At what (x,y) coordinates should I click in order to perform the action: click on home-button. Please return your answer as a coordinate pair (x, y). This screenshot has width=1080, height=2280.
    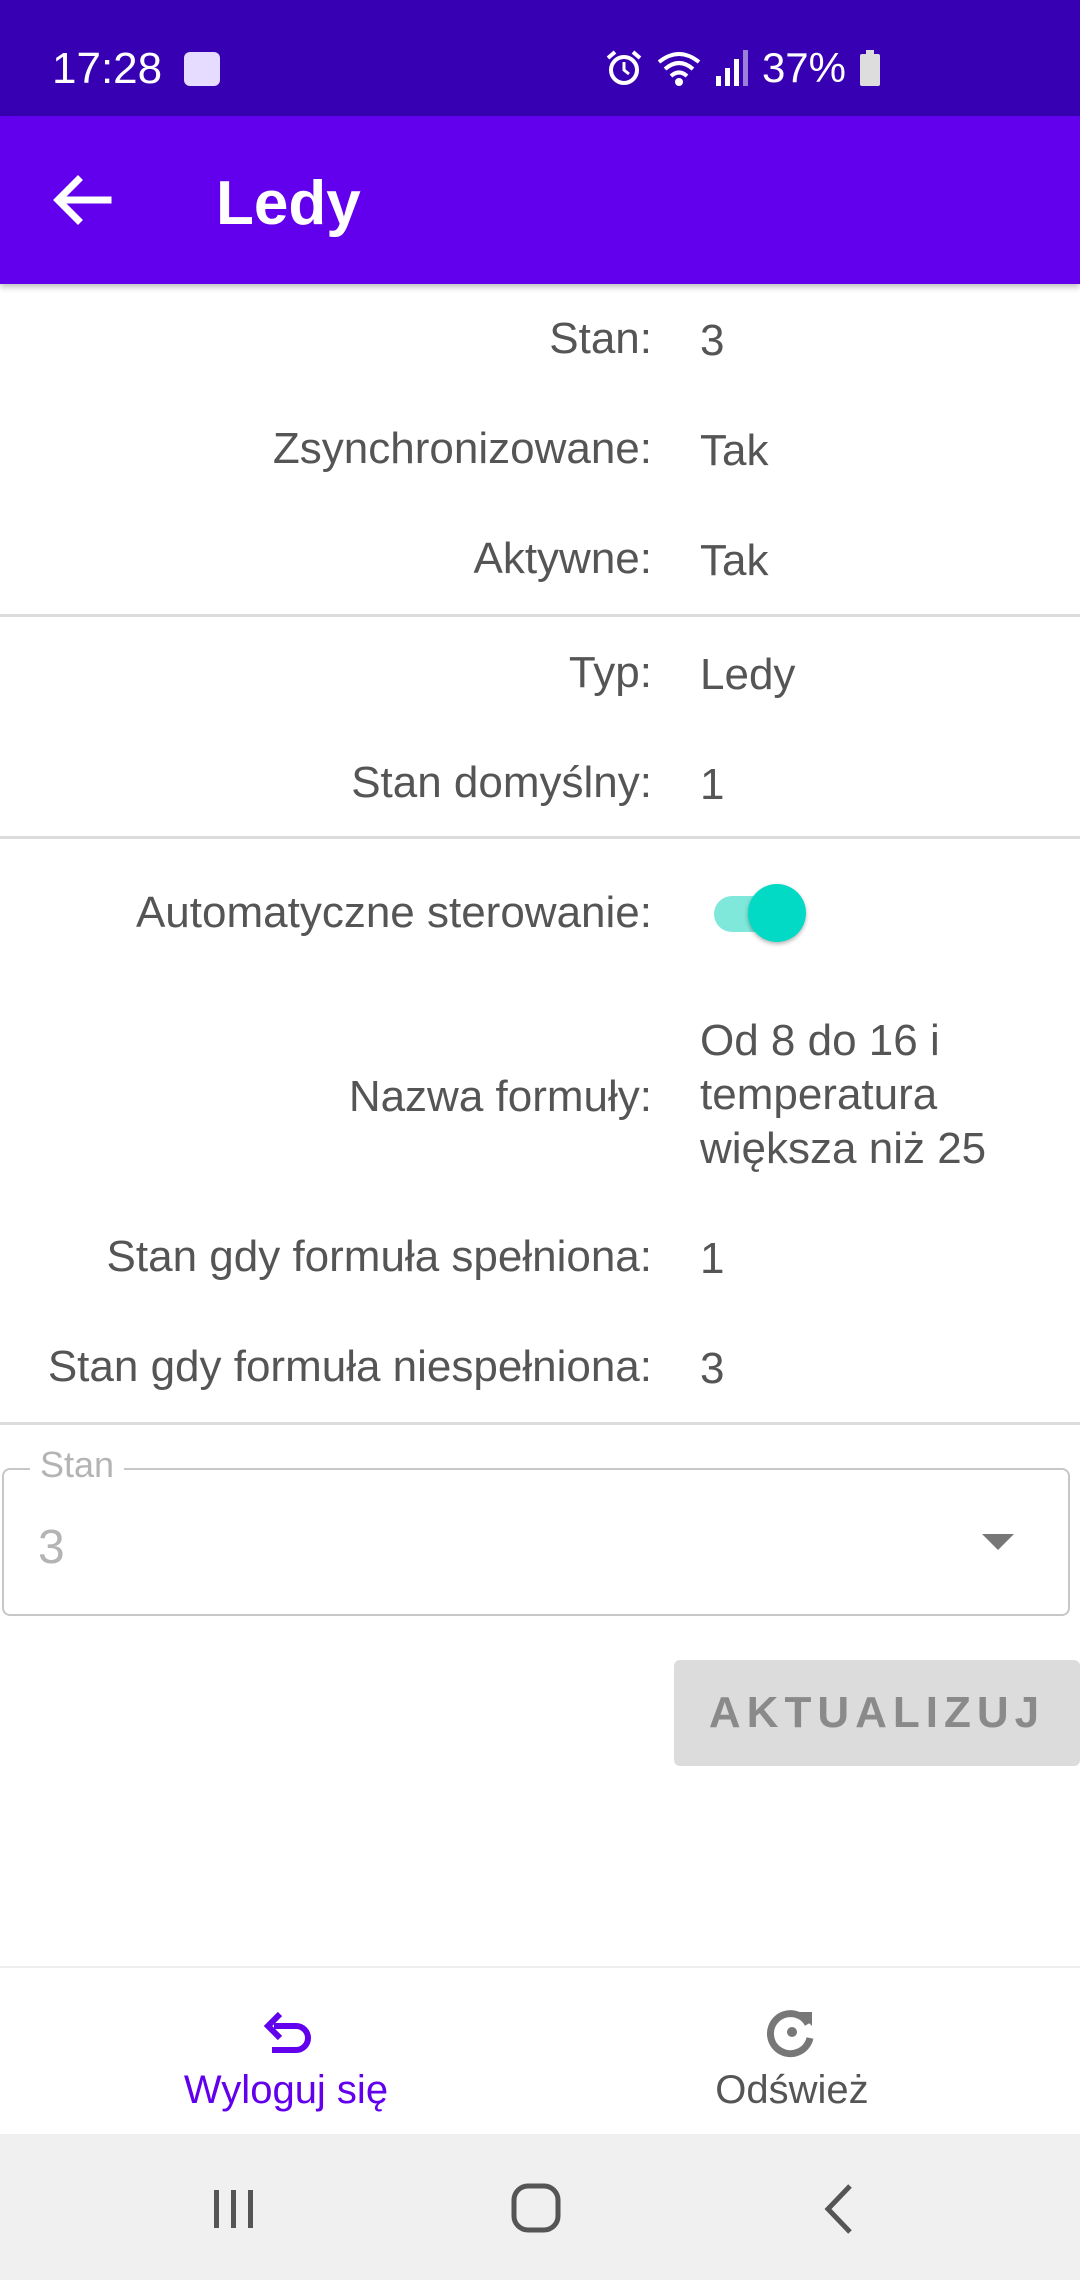
    Looking at the image, I should click on (536, 2209).